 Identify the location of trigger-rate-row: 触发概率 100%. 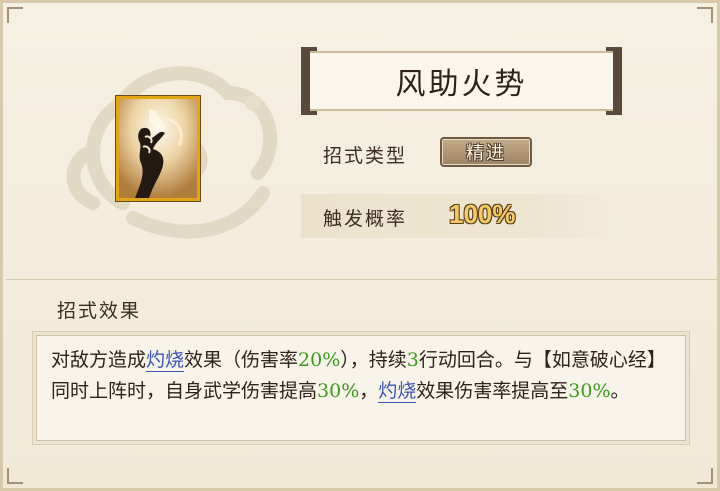
(462, 216).